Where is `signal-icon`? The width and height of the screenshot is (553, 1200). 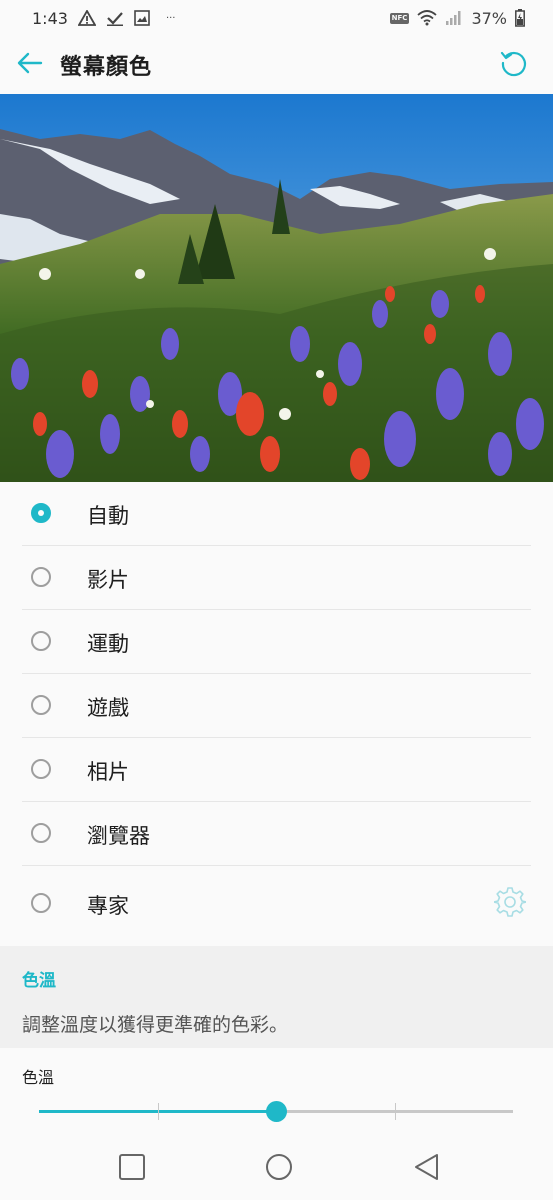 signal-icon is located at coordinates (454, 18).